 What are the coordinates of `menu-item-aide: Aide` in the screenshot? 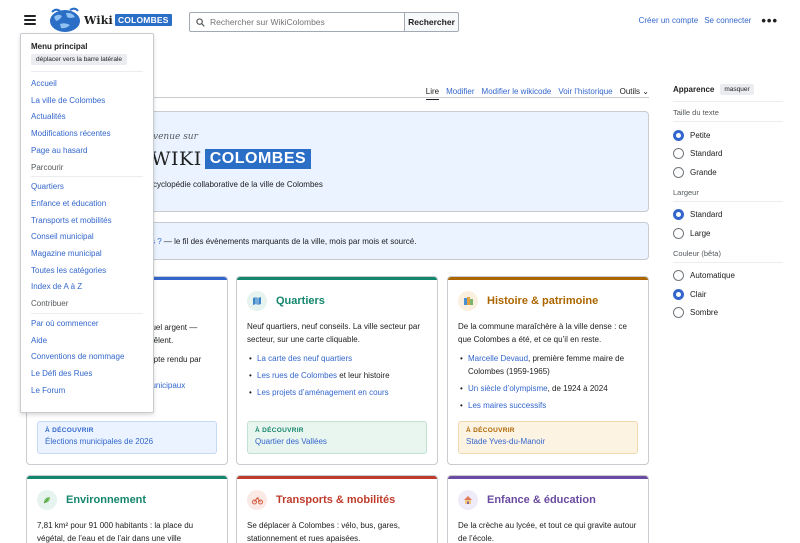 It's located at (87, 341).